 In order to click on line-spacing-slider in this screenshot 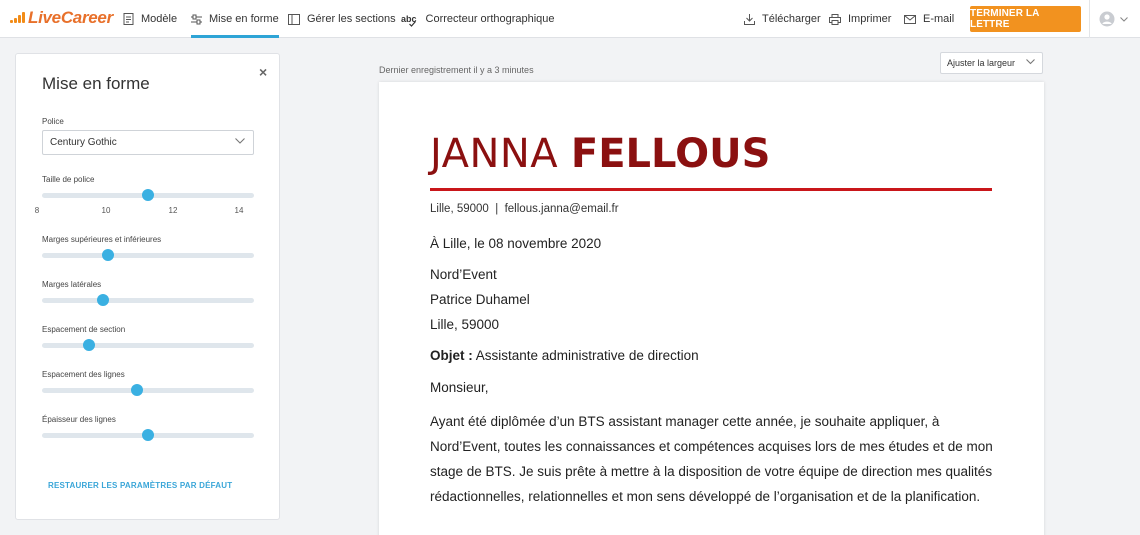, I will do `click(148, 390)`.